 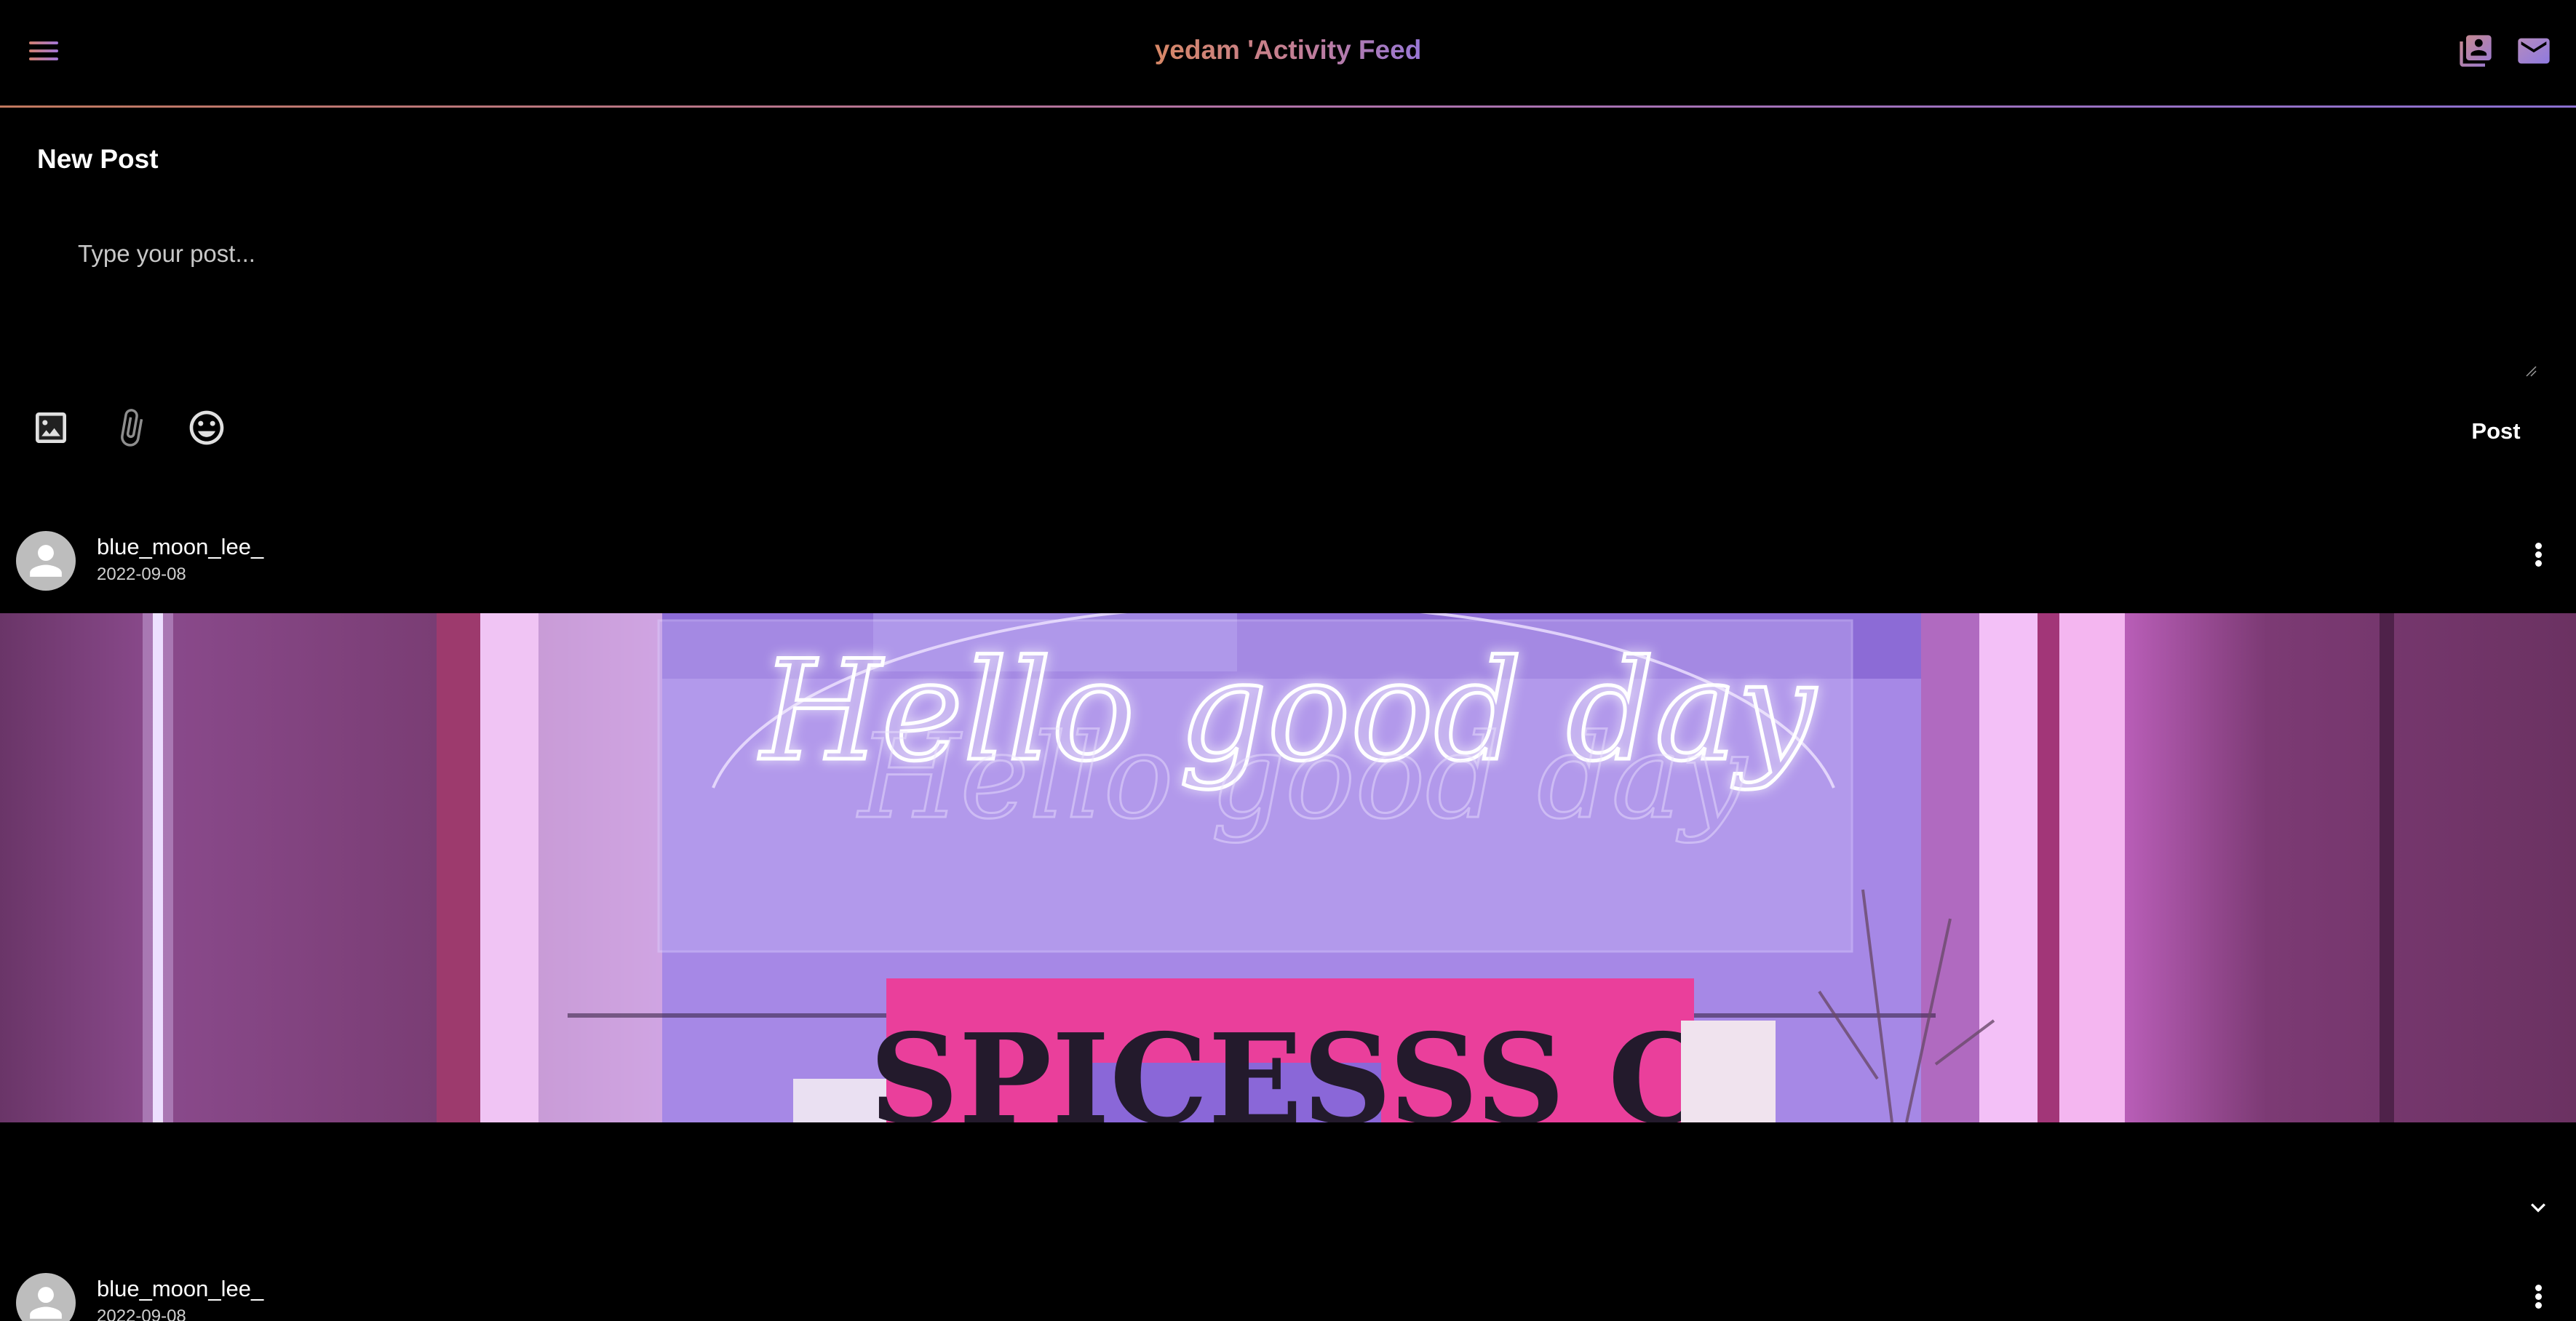 I want to click on app-title: yedam 'Activity Feed, so click(x=1288, y=50).